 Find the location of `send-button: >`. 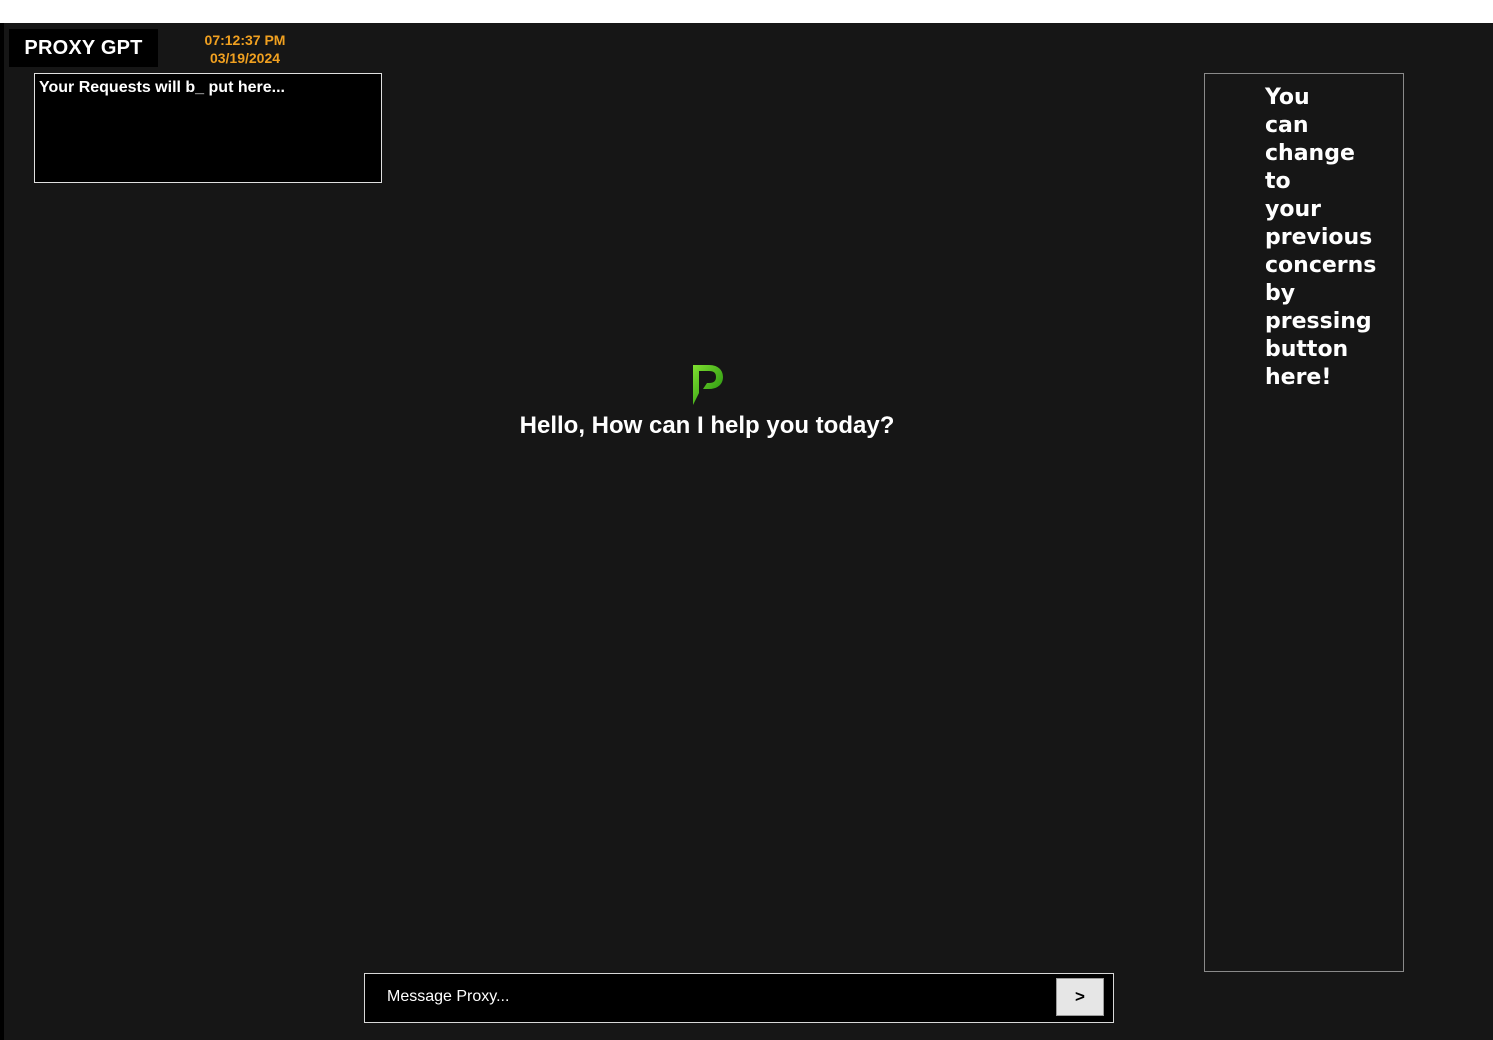

send-button: > is located at coordinates (1080, 997).